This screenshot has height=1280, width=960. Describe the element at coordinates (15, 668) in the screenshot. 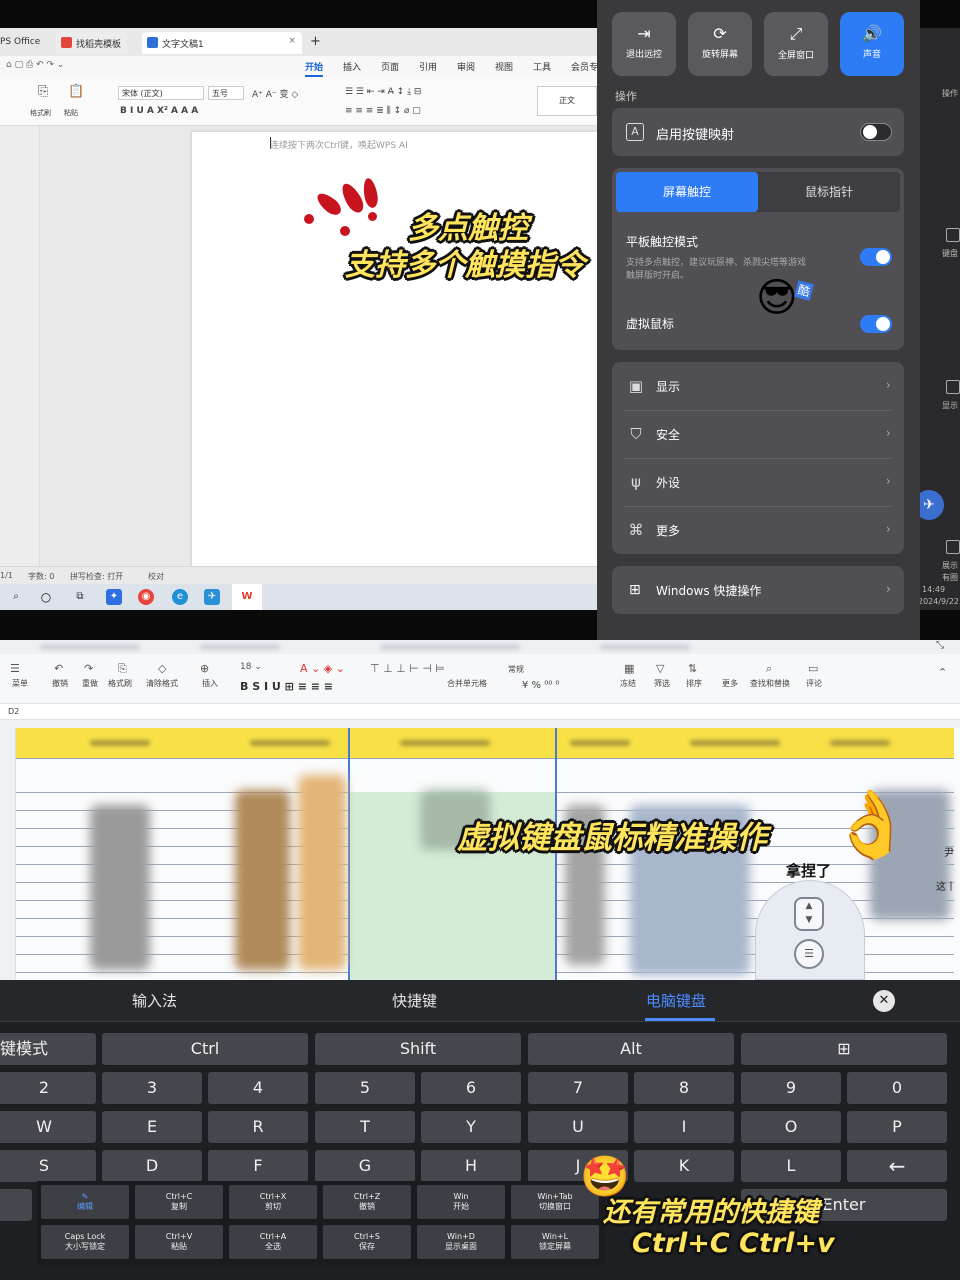

I see `menu-icon: ☰` at that location.